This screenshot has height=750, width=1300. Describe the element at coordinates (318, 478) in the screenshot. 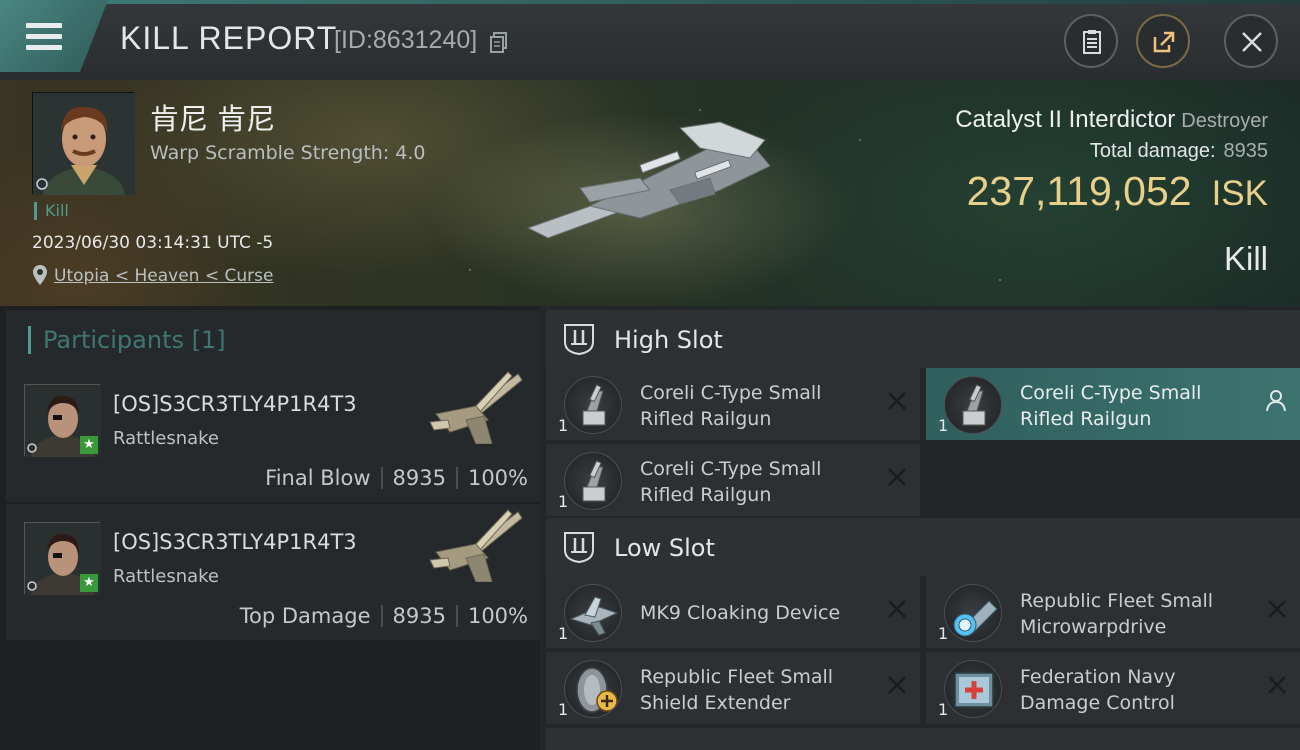

I see `participant-role: Final Blow` at that location.